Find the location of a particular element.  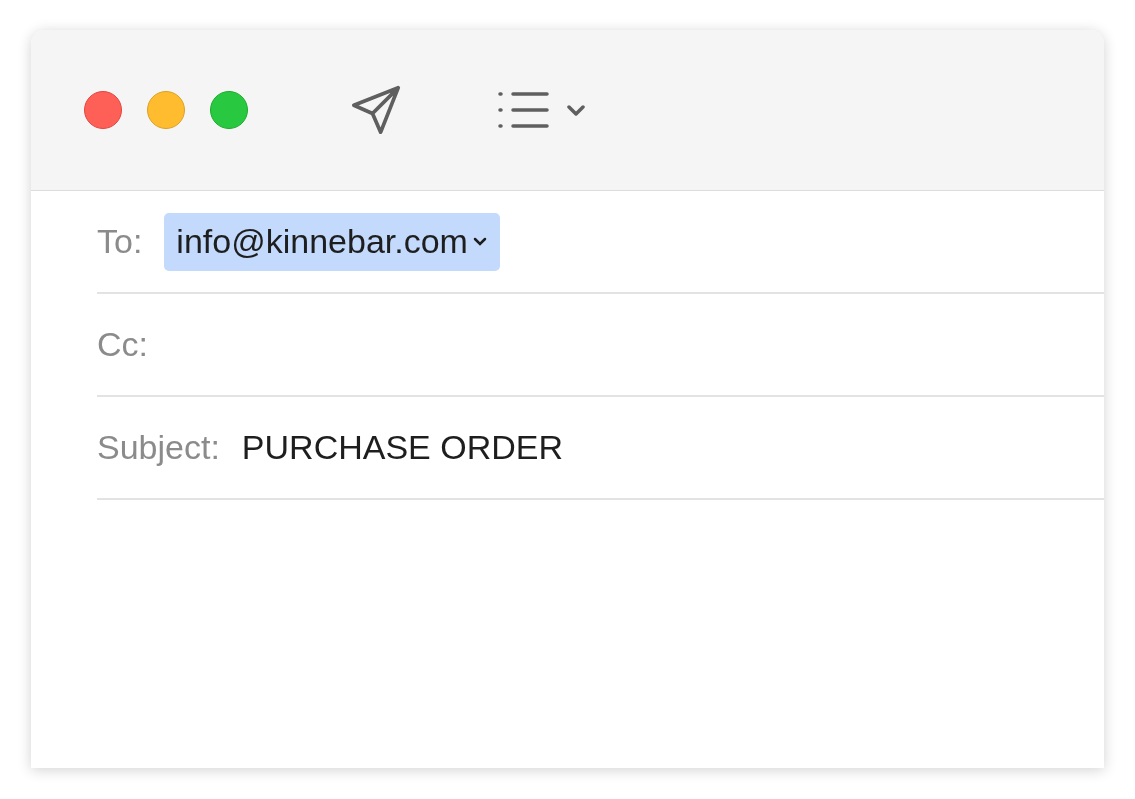

minimize-button is located at coordinates (166, 110).